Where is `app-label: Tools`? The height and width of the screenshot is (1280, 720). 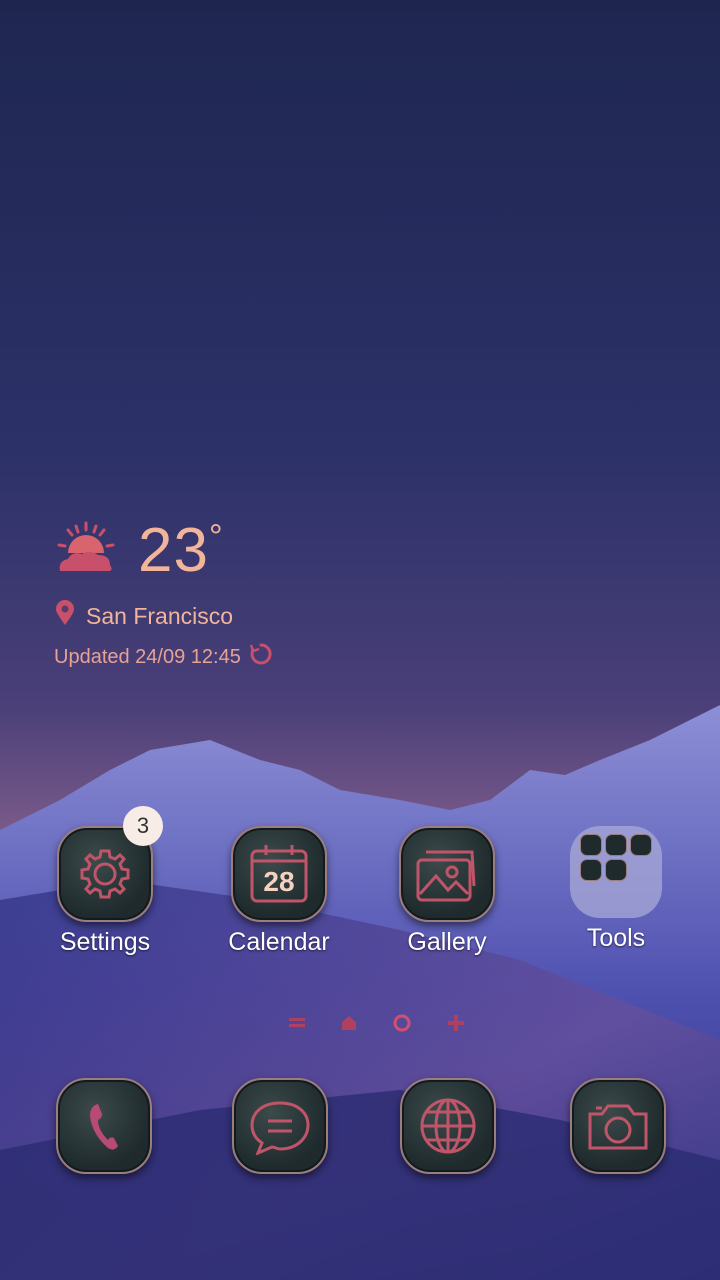 app-label: Tools is located at coordinates (616, 938).